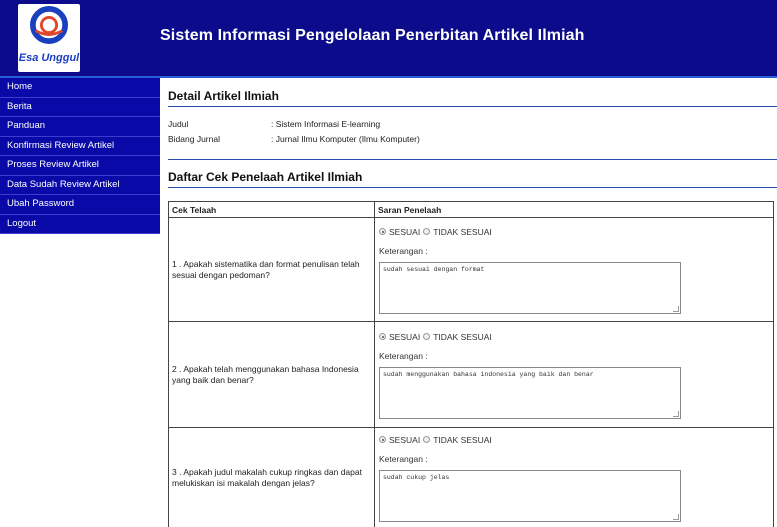  I want to click on section-divider, so click(472, 159).